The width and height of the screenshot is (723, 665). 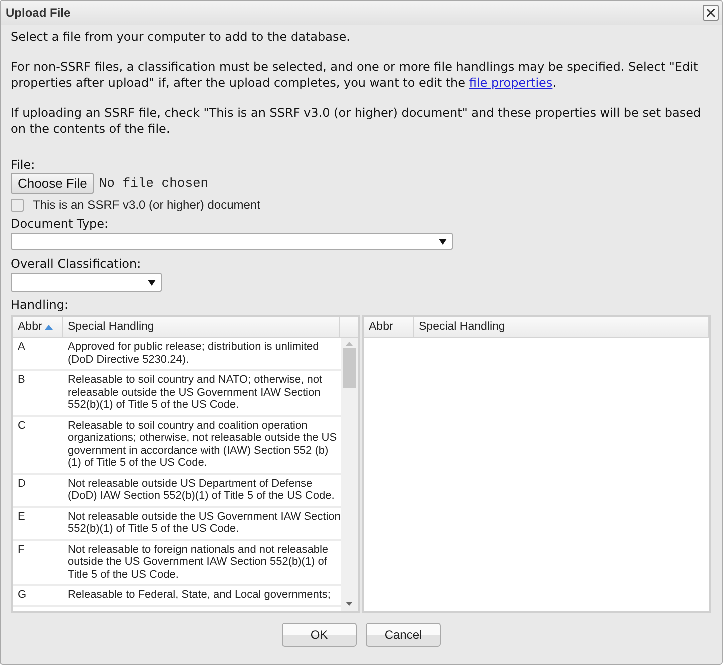 I want to click on document-type-label: Document Type:, so click(x=60, y=224).